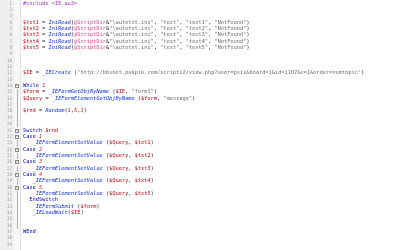 The height and width of the screenshot is (250, 400). I want to click on line-number: 39, so click(9, 244).